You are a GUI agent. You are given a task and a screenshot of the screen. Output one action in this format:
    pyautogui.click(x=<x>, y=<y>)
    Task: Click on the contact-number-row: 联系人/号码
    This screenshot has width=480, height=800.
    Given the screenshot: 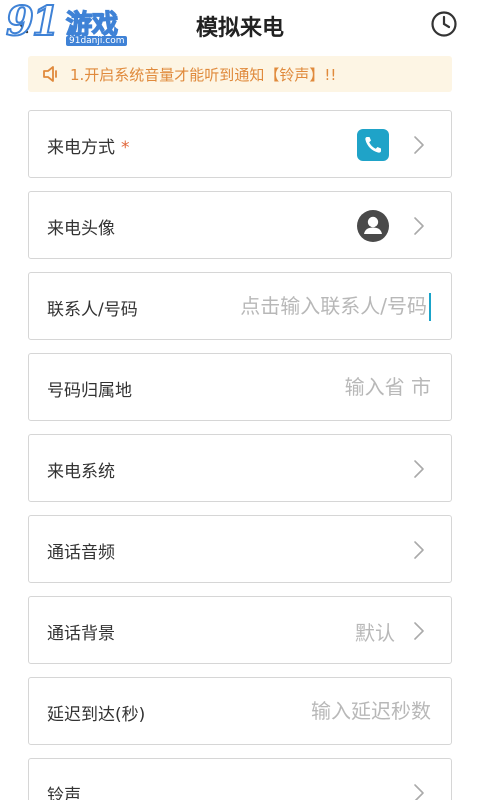 What is the action you would take?
    pyautogui.click(x=240, y=306)
    